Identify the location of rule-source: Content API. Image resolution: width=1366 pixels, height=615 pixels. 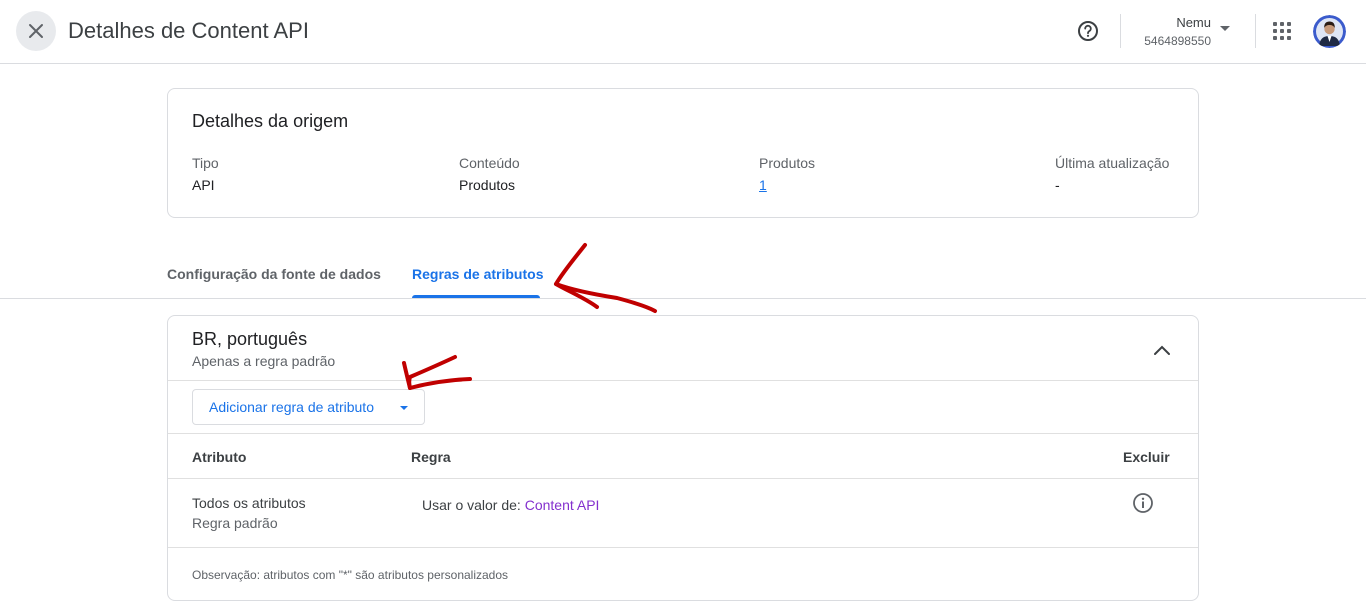
(562, 505).